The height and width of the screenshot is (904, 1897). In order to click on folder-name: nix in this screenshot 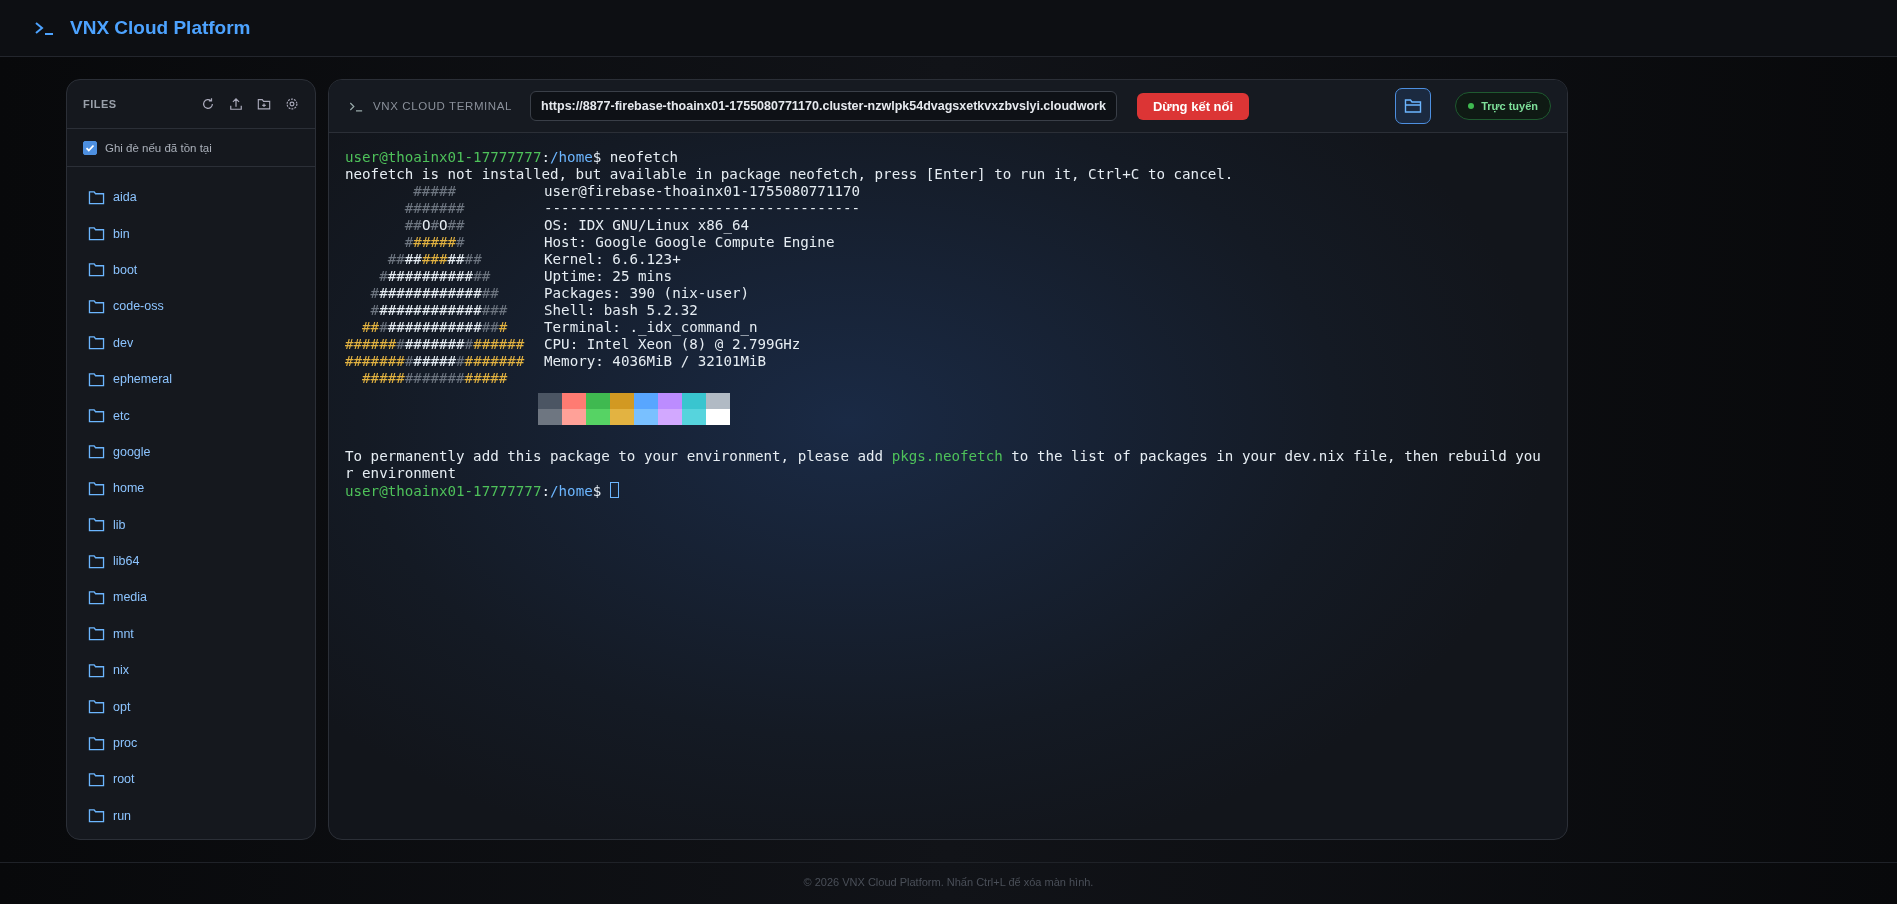, I will do `click(121, 670)`.